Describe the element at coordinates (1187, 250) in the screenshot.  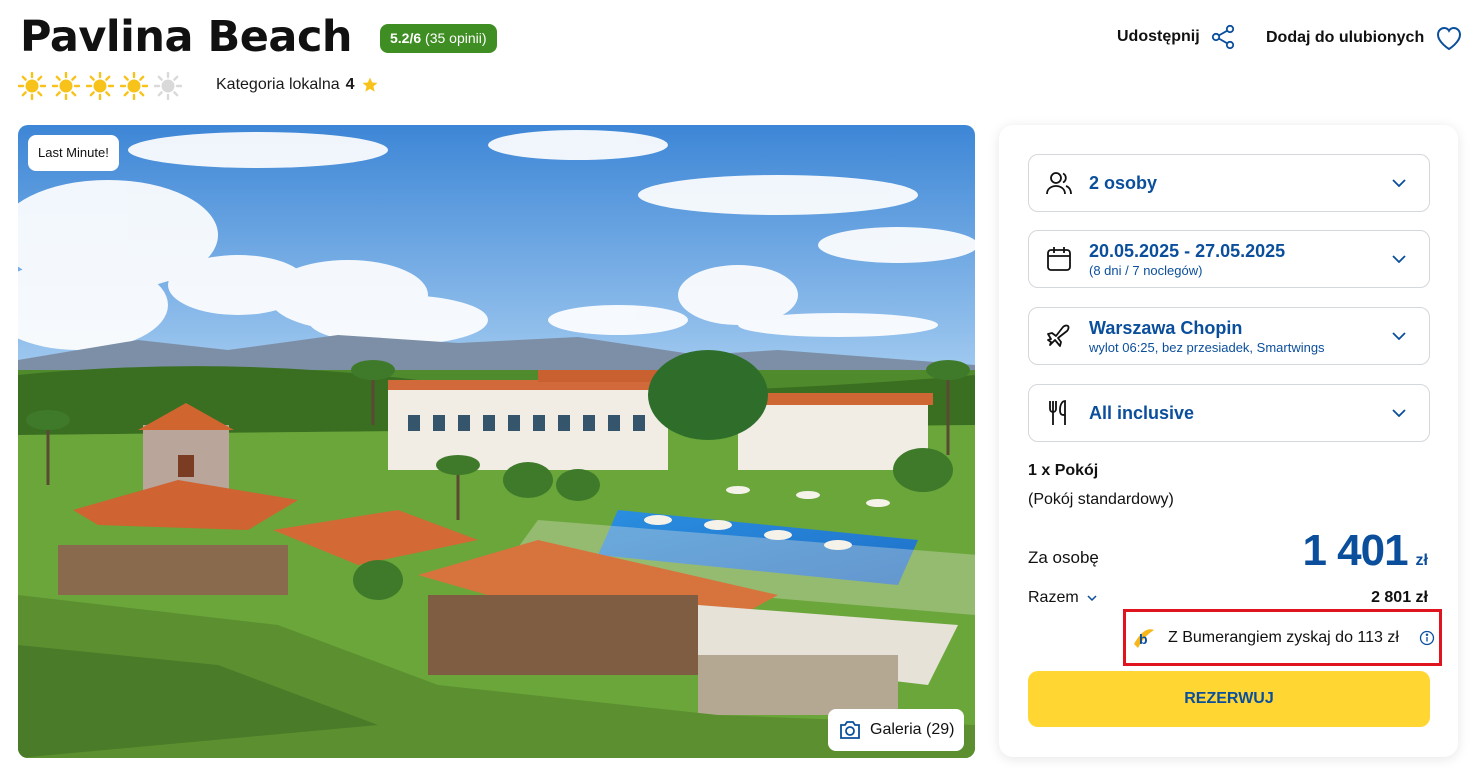
I see `dates-value: 20.05.2025 - 27.05.2025` at that location.